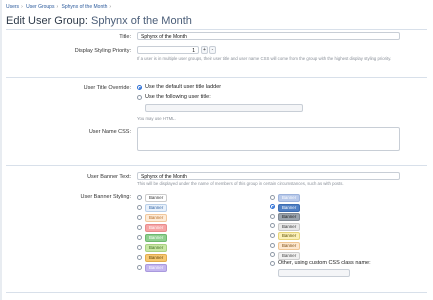 Image resolution: width=433 pixels, height=300 pixels. What do you see at coordinates (109, 177) in the screenshot?
I see `banner-text-label: User Banner Text:` at bounding box center [109, 177].